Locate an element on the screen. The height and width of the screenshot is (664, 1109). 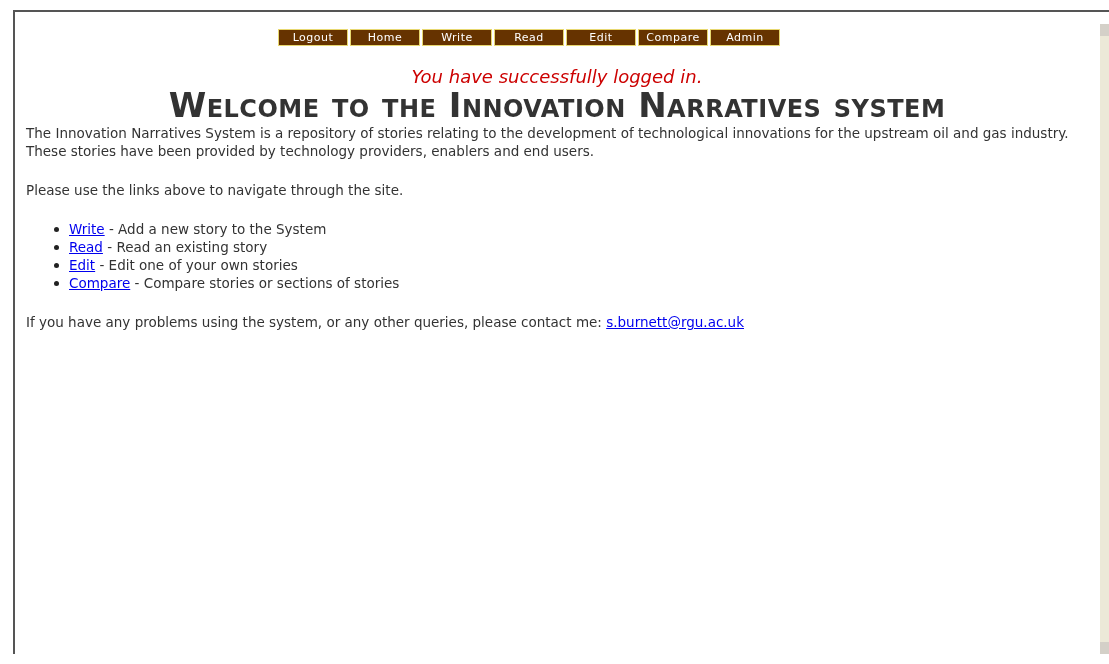
page-heading: Welcome to the Innovation Narratives system is located at coordinates (557, 105).